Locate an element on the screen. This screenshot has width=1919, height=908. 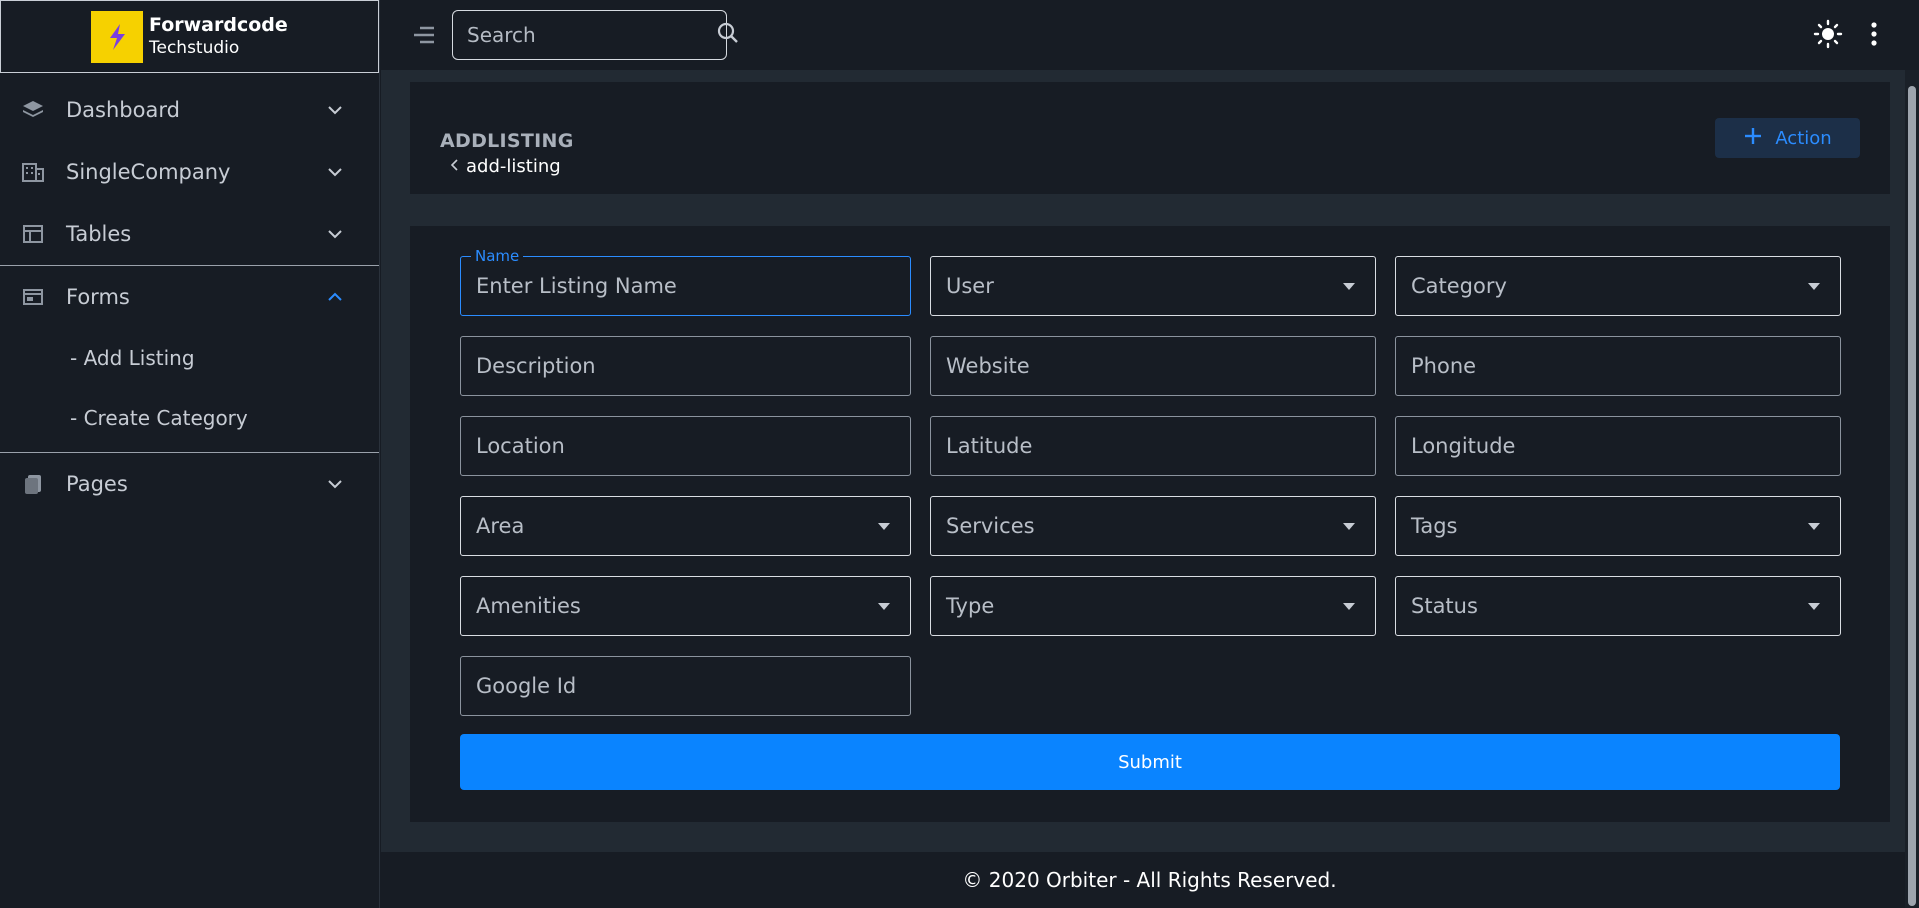
sidebar-item-label: Pages is located at coordinates (97, 484).